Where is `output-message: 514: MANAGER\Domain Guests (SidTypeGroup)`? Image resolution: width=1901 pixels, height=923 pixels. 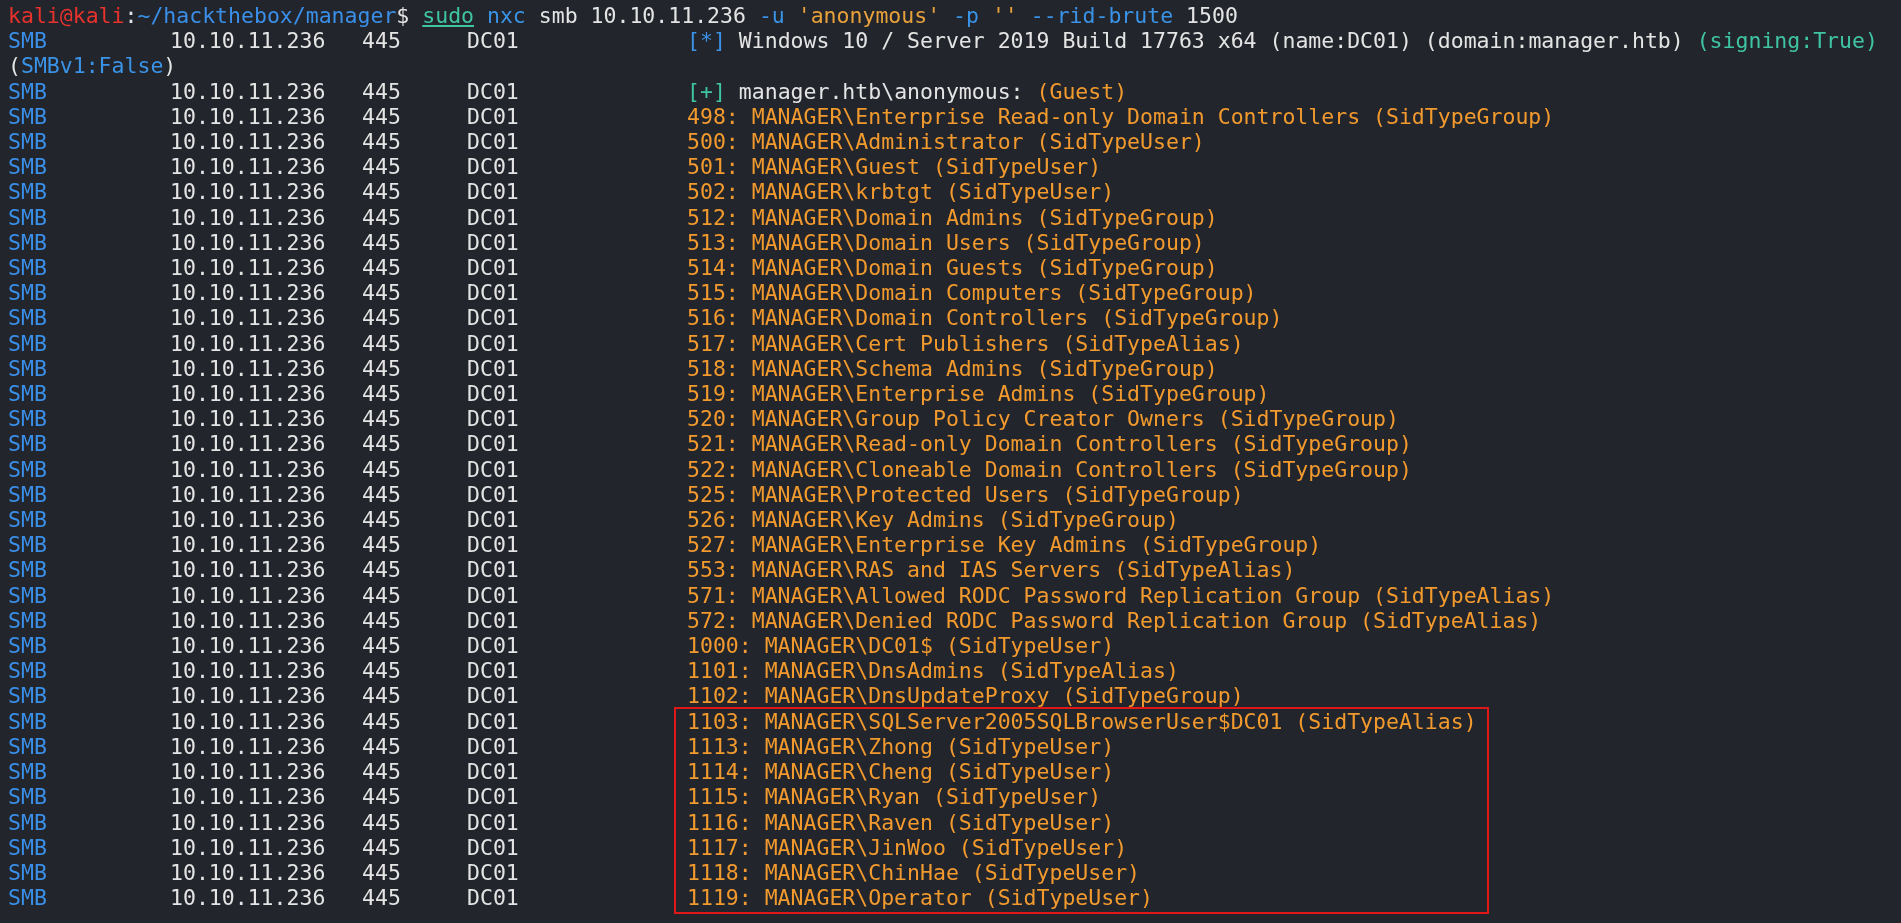 output-message: 514: MANAGER\Domain Guests (SidTypeGroup) is located at coordinates (952, 268).